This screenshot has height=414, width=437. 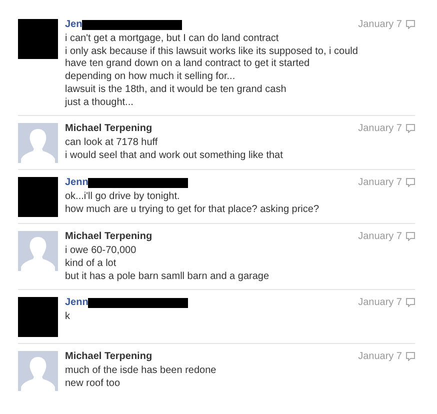 I want to click on sender-name: Jen, so click(x=73, y=24).